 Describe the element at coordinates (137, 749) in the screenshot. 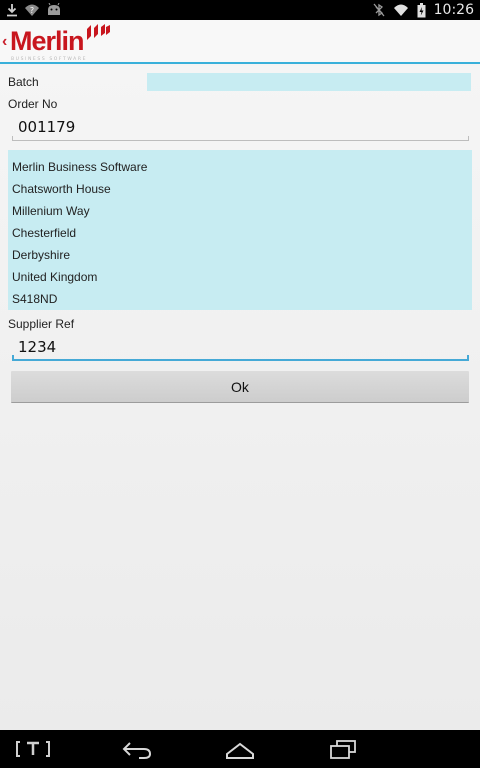

I see `back-icon` at that location.